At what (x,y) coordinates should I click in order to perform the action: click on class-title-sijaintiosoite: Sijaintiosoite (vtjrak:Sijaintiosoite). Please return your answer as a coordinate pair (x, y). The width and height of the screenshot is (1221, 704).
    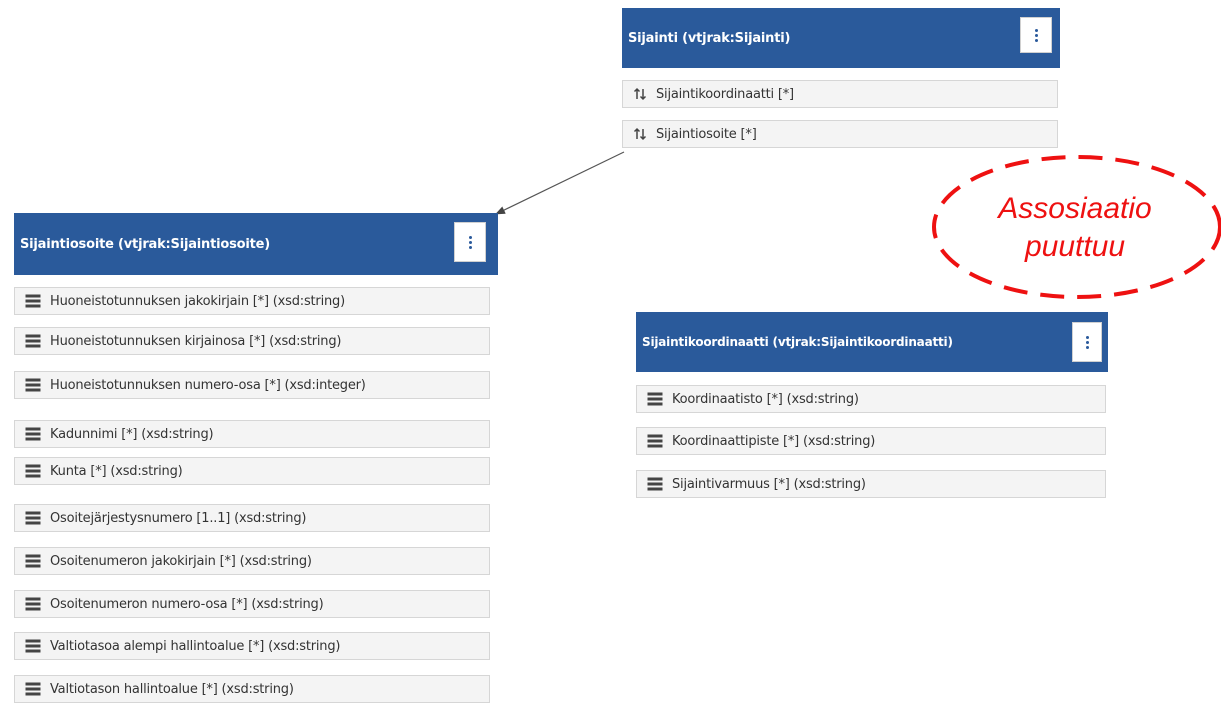
    Looking at the image, I should click on (145, 244).